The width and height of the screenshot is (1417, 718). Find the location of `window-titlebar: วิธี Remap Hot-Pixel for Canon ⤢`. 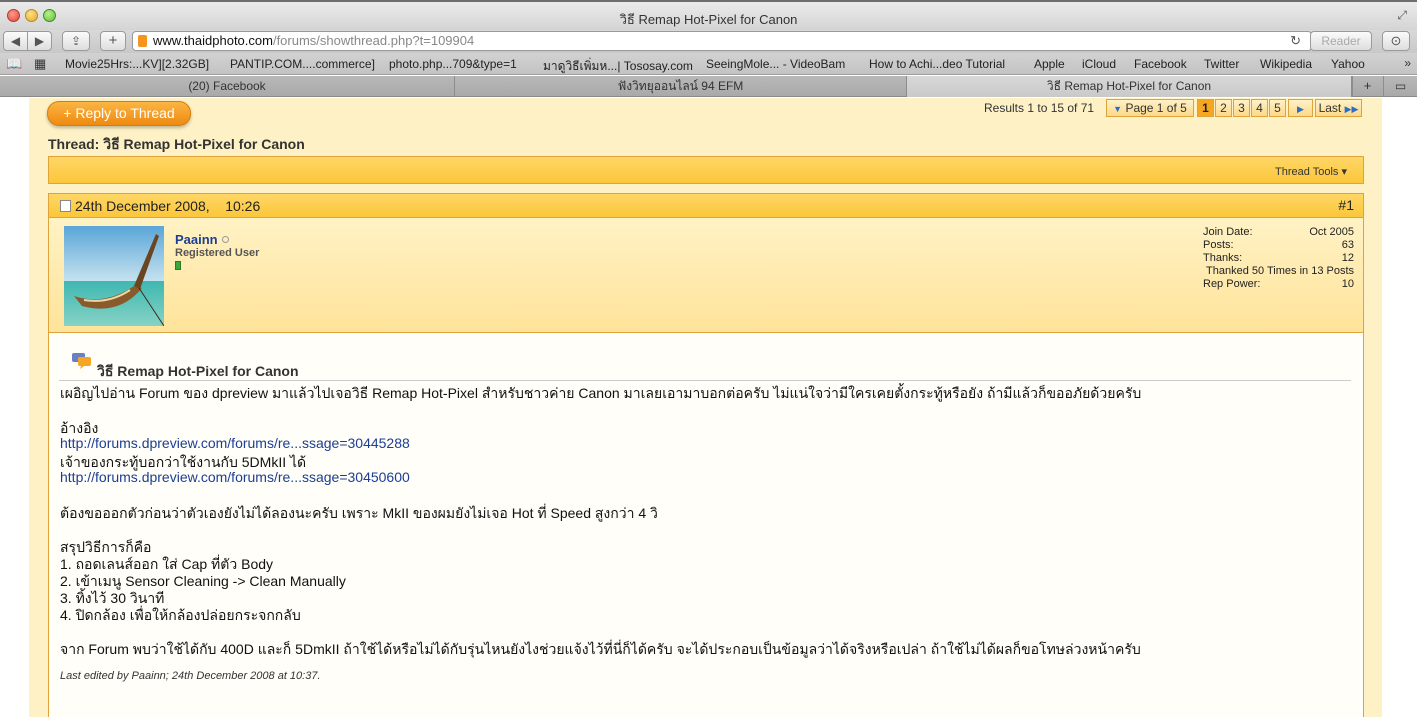

window-titlebar: วิธี Remap Hot-Pixel for Canon ⤢ is located at coordinates (708, 15).